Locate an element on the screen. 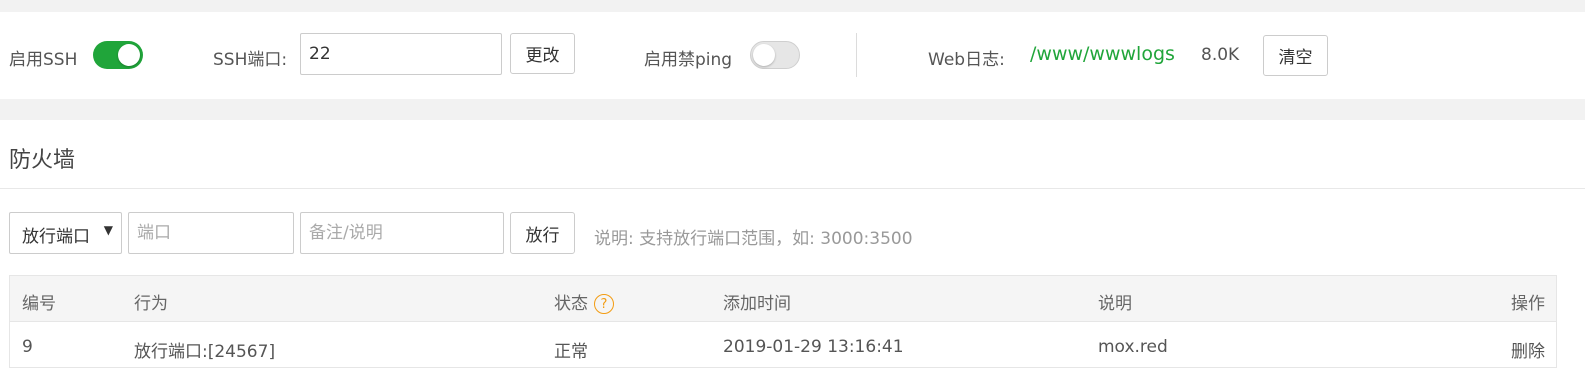 The height and width of the screenshot is (374, 1585). header-action: 行为 is located at coordinates (151, 304).